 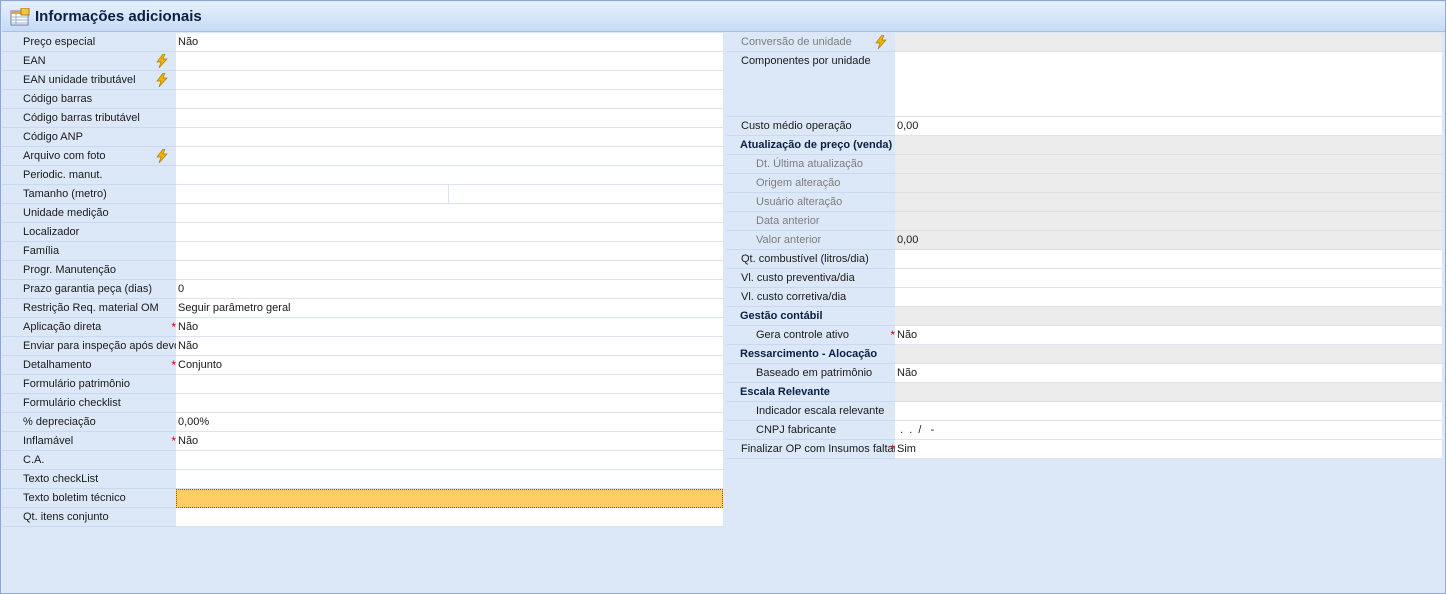 What do you see at coordinates (811, 126) in the screenshot?
I see `custo-medio-label: Custo médio operação` at bounding box center [811, 126].